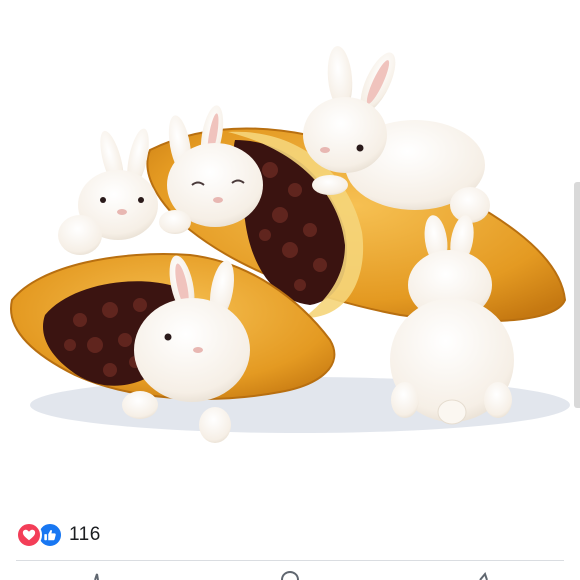 This screenshot has height=580, width=580. I want to click on comment-button, so click(290, 574).